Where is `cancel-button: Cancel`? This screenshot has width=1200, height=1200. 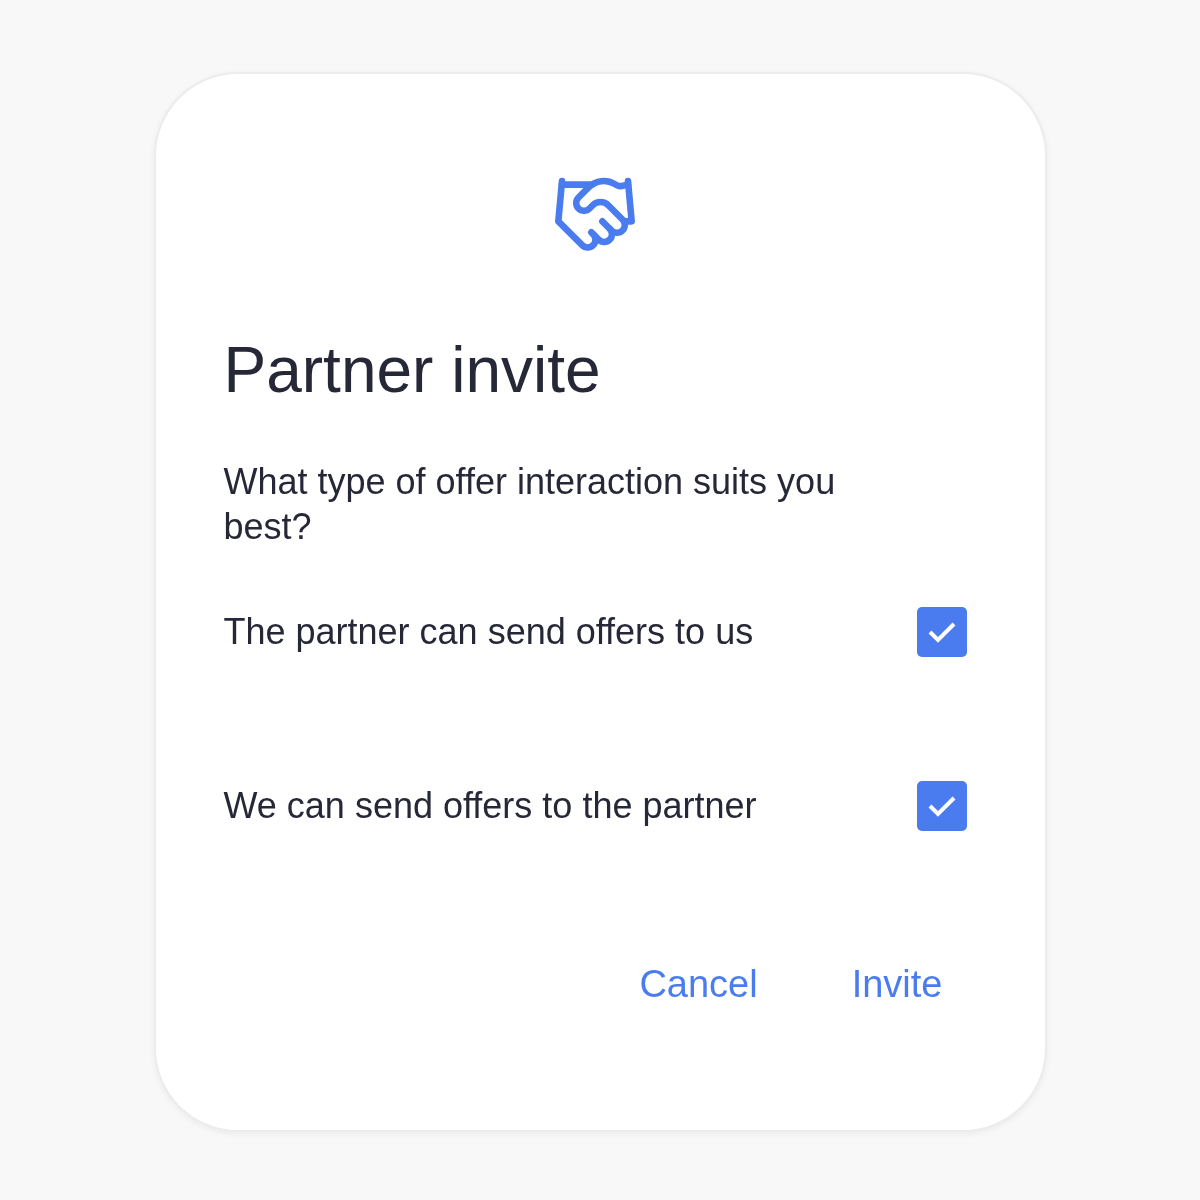 cancel-button: Cancel is located at coordinates (698, 984).